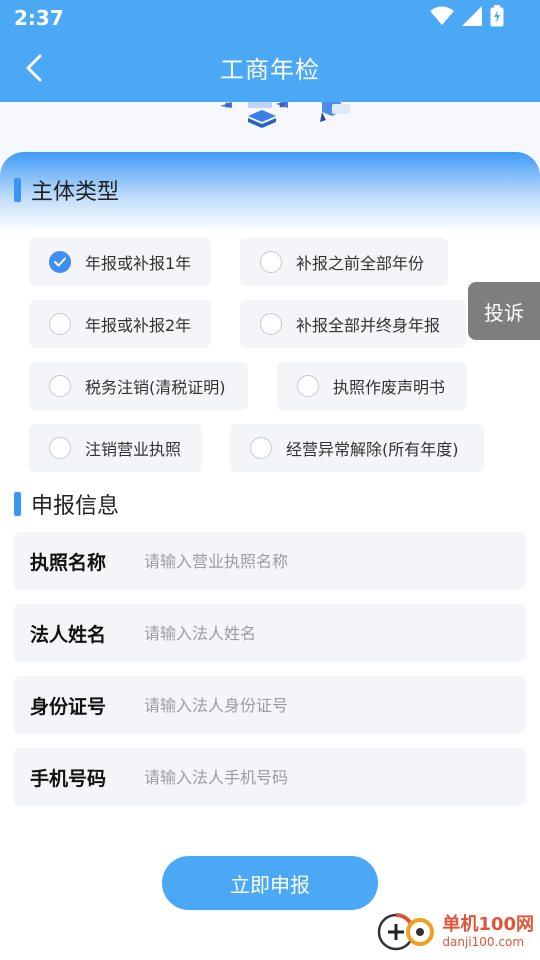  Describe the element at coordinates (68, 634) in the screenshot. I see `form-label: 法人姓名` at that location.